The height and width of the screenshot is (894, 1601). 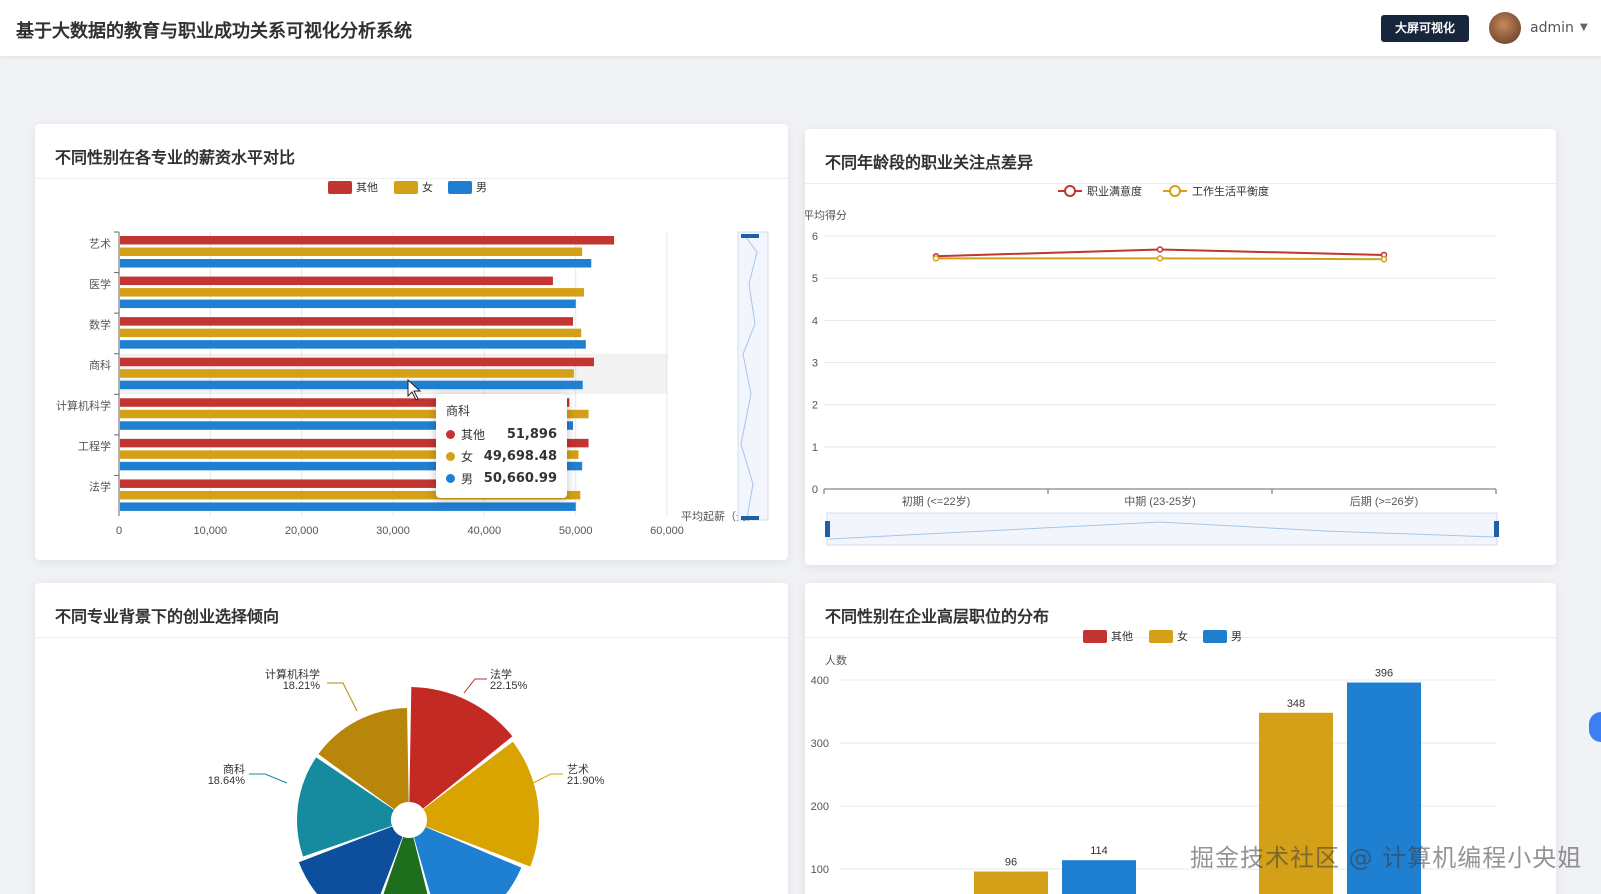 I want to click on y-tick-label: 计算机科学, so click(x=83, y=406).